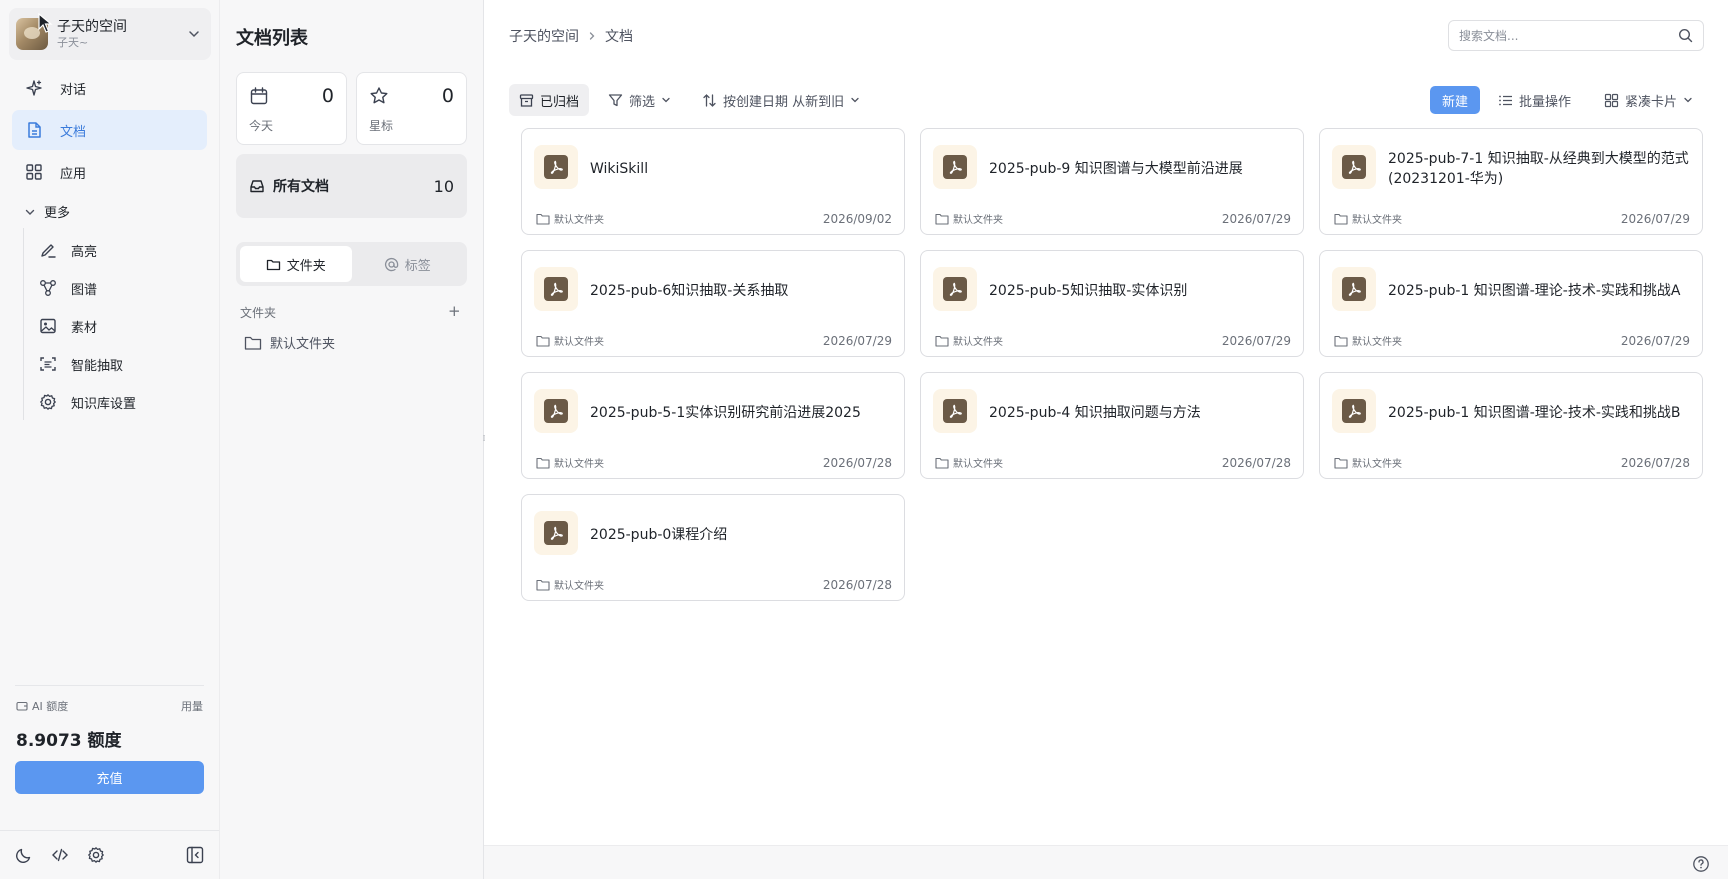 This screenshot has width=1728, height=879. I want to click on workspace-user: 子天~, so click(73, 42).